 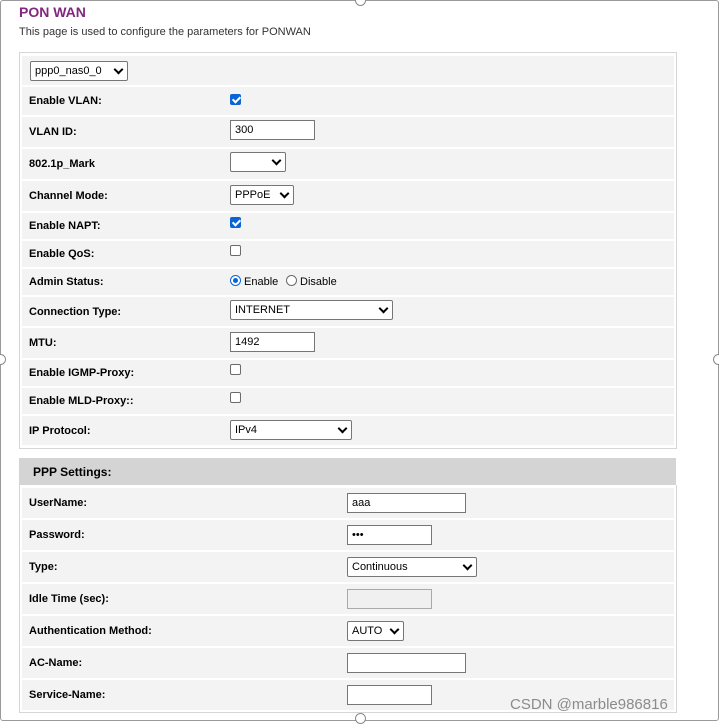 I want to click on page-title: PON WAN, so click(x=52, y=12).